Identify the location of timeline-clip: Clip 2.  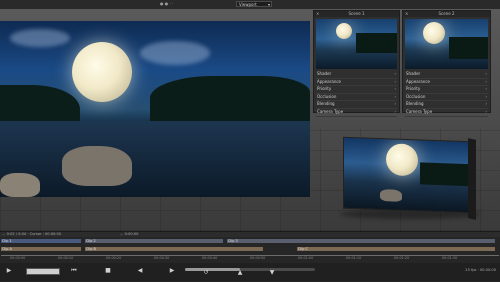
(154, 241).